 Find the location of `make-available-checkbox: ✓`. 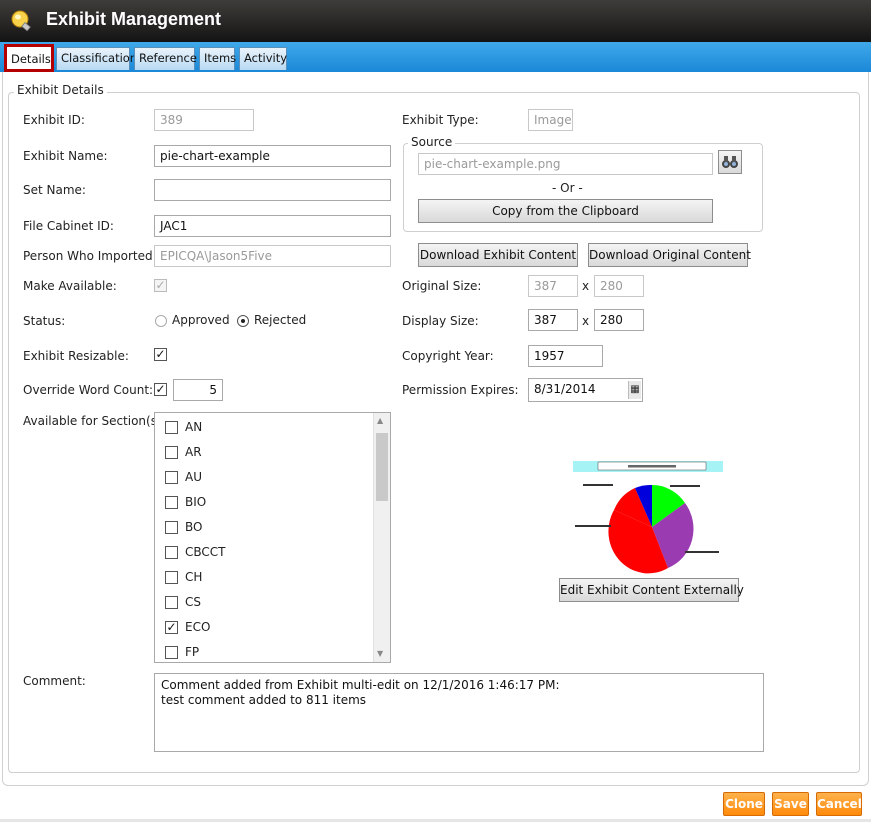

make-available-checkbox: ✓ is located at coordinates (160, 285).